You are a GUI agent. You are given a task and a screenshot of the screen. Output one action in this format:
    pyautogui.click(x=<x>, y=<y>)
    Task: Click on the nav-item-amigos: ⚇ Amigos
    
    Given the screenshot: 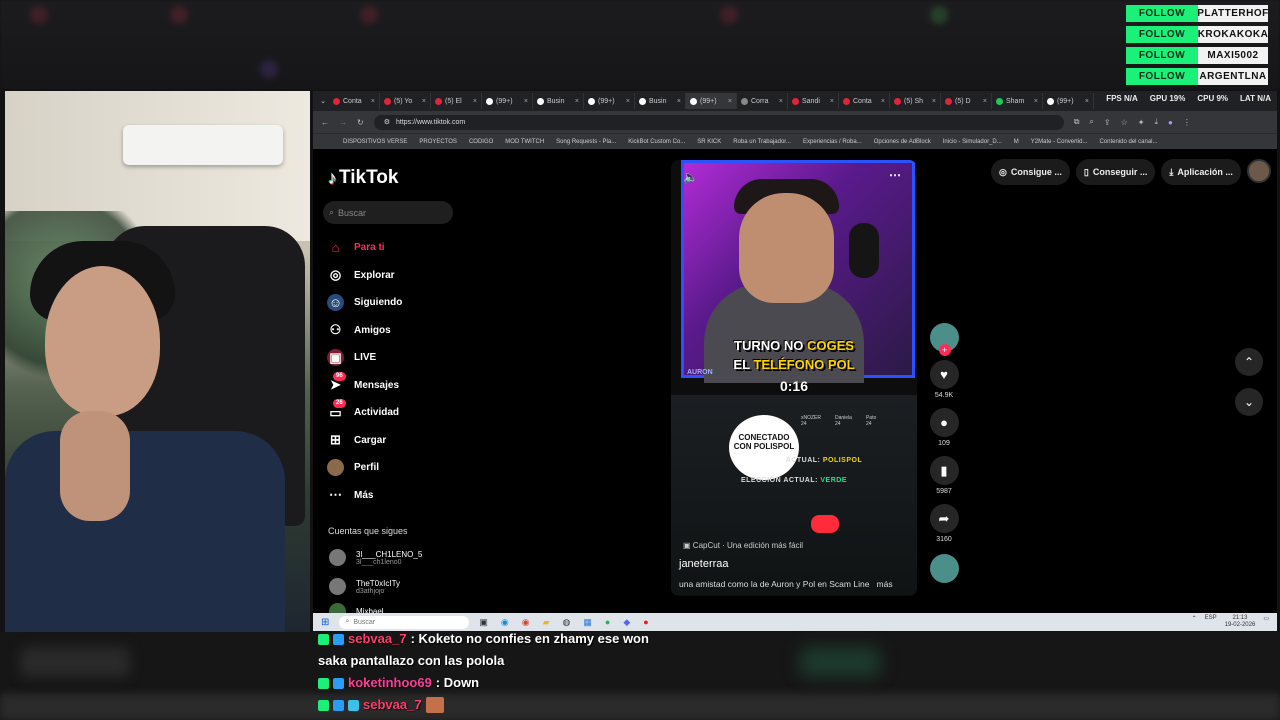 What is the action you would take?
    pyautogui.click(x=364, y=331)
    